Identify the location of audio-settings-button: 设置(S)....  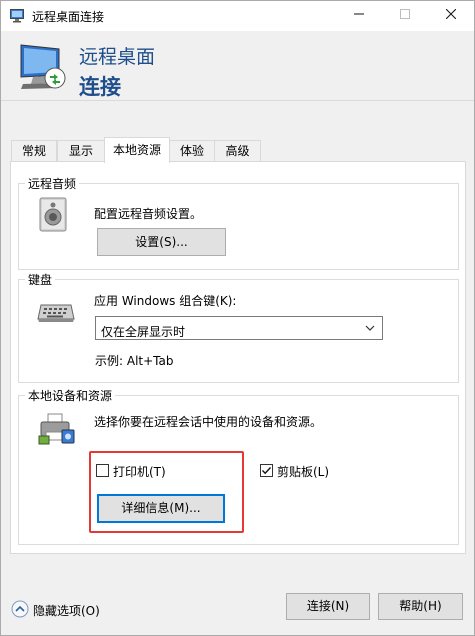
(161, 242).